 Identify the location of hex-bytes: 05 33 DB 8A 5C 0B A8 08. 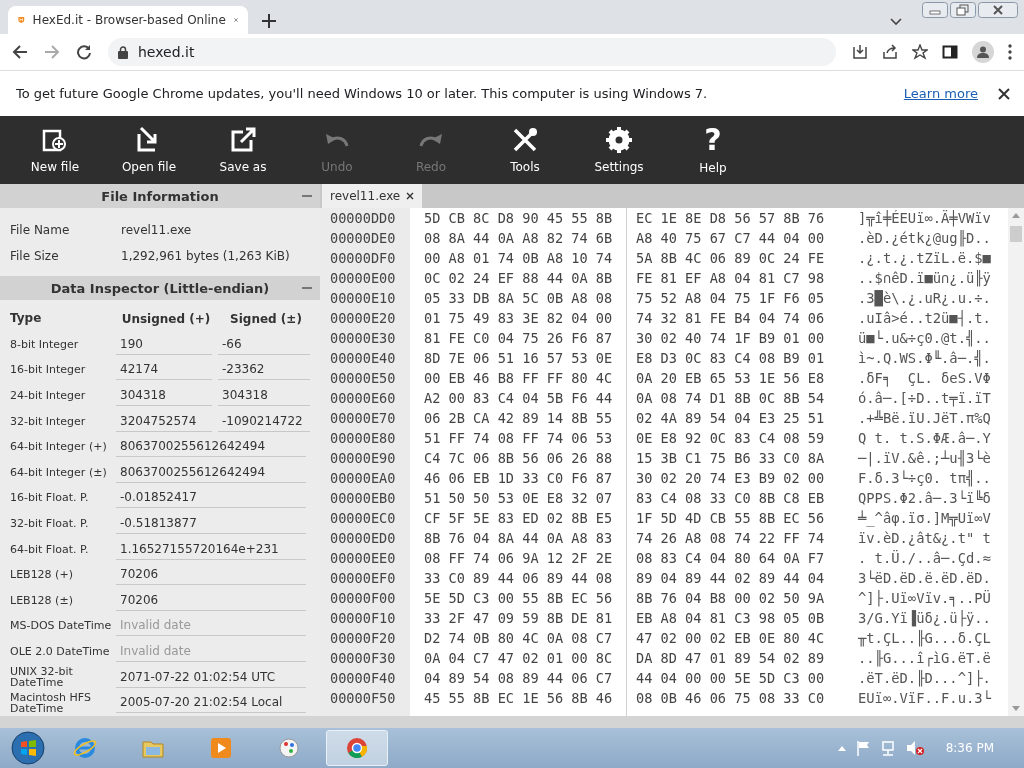
(530, 298).